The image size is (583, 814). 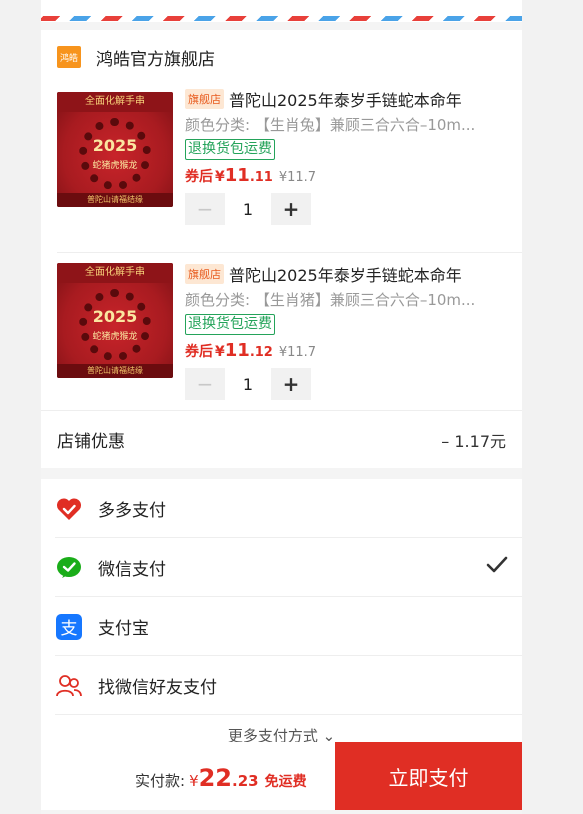 What do you see at coordinates (350, 351) in the screenshot?
I see `price-row: 券后 ¥ 11 .12 ¥11.7` at bounding box center [350, 351].